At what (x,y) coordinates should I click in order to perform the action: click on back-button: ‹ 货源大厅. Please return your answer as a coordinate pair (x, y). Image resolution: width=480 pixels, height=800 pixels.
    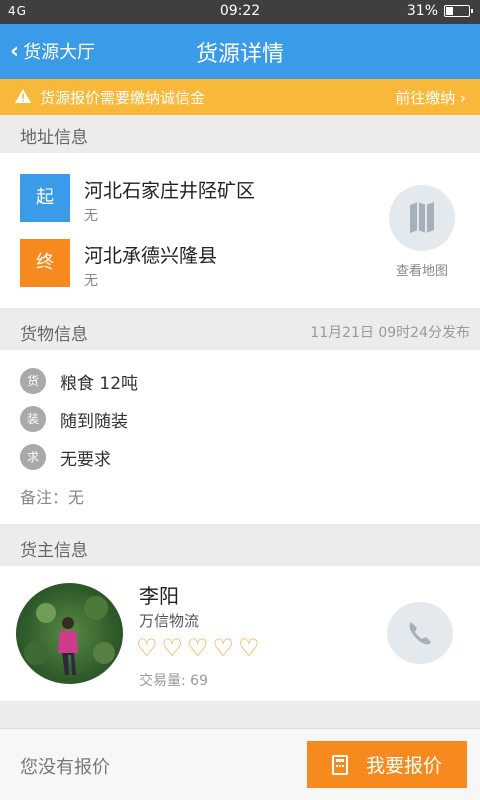
    Looking at the image, I should click on (52, 51).